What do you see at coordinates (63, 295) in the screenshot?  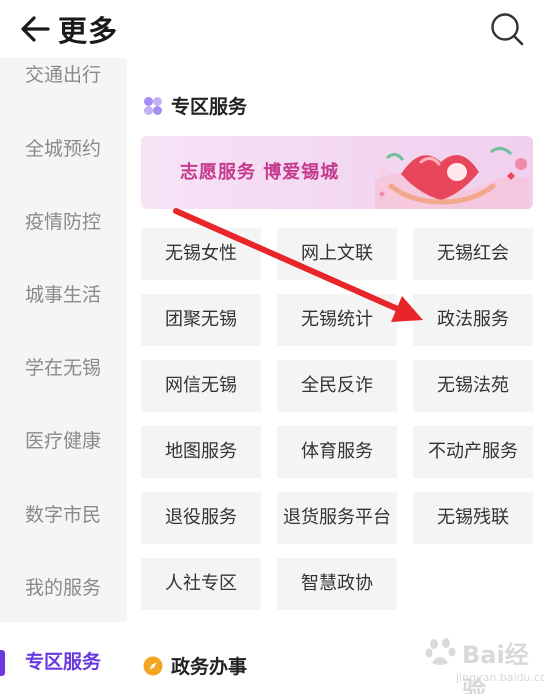 I see `sidebar-item-city-life: 城事生活` at bounding box center [63, 295].